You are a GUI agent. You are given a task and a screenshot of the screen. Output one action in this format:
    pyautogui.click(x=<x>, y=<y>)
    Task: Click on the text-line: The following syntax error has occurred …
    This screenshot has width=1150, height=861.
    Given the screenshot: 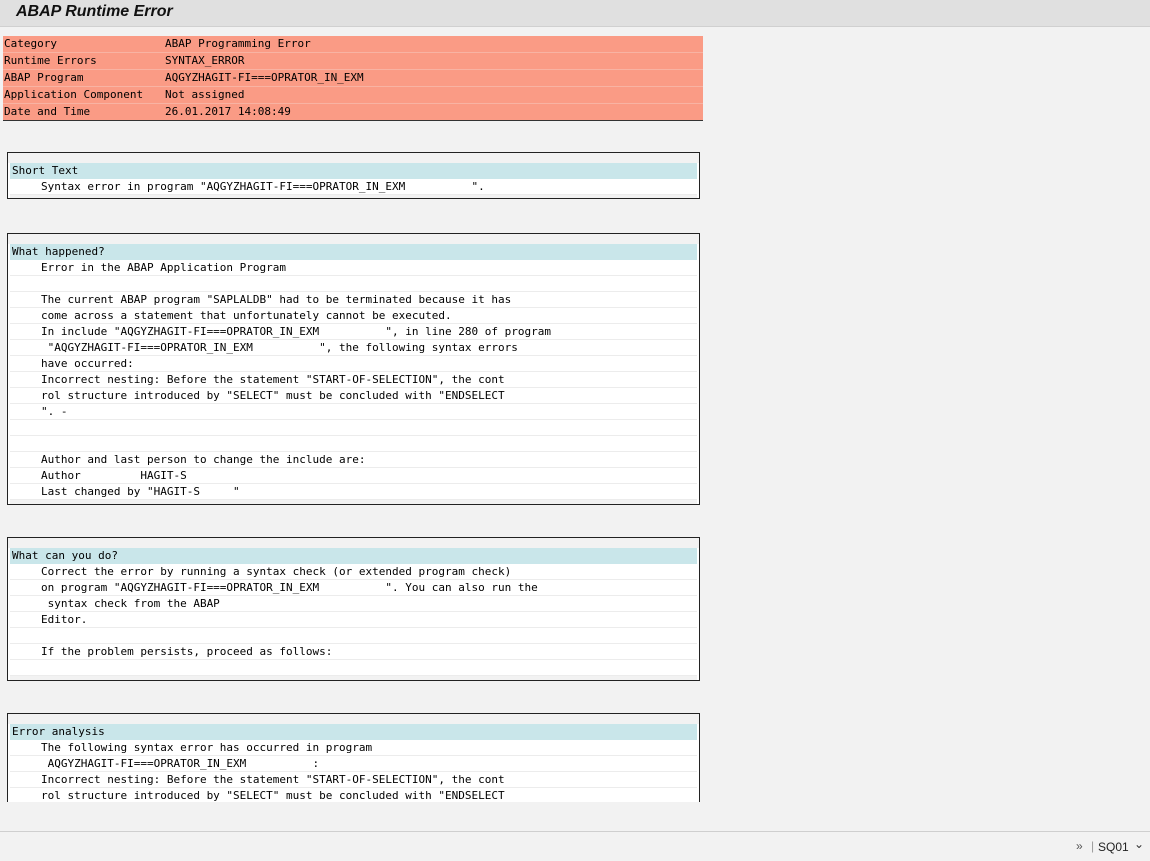 What is the action you would take?
    pyautogui.click(x=353, y=748)
    